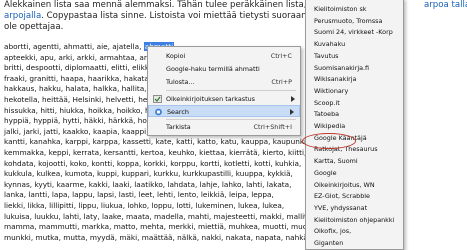 This screenshot has width=467, height=250. What do you see at coordinates (178, 112) in the screenshot?
I see `menu-item-search-label: Search` at bounding box center [178, 112].